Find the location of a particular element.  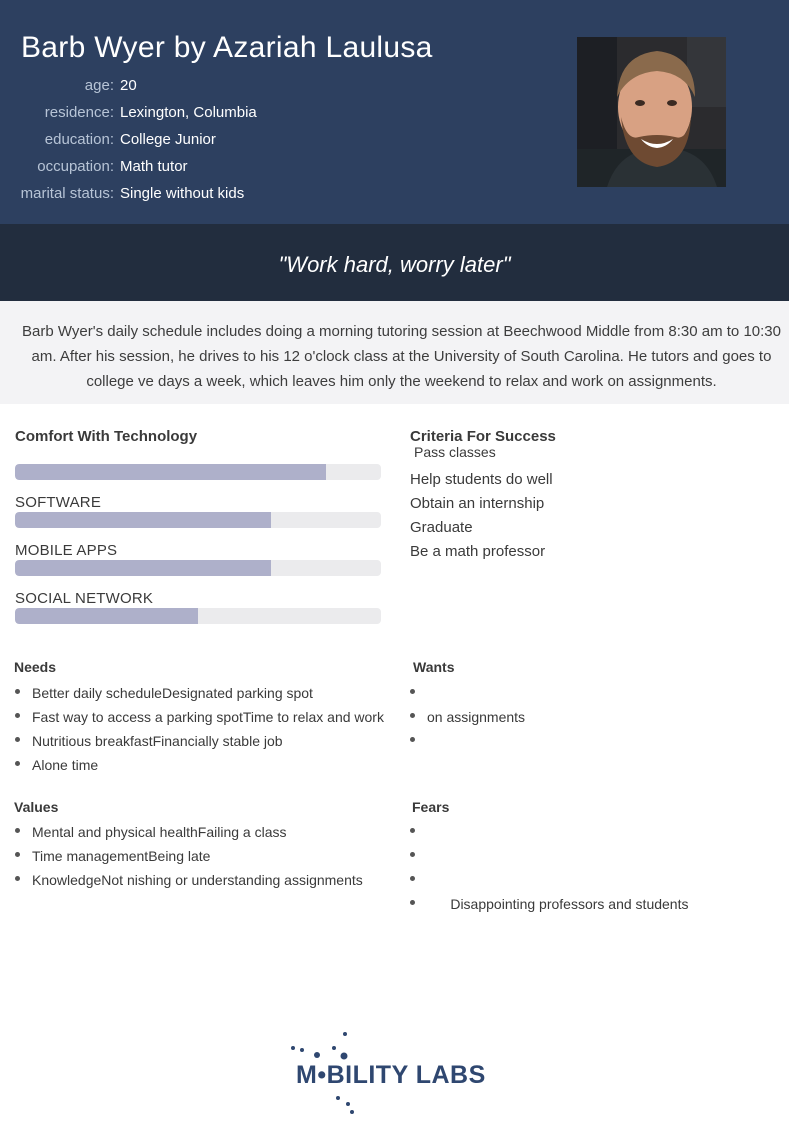

list-item-text: Time managementBeing late is located at coordinates (121, 856).